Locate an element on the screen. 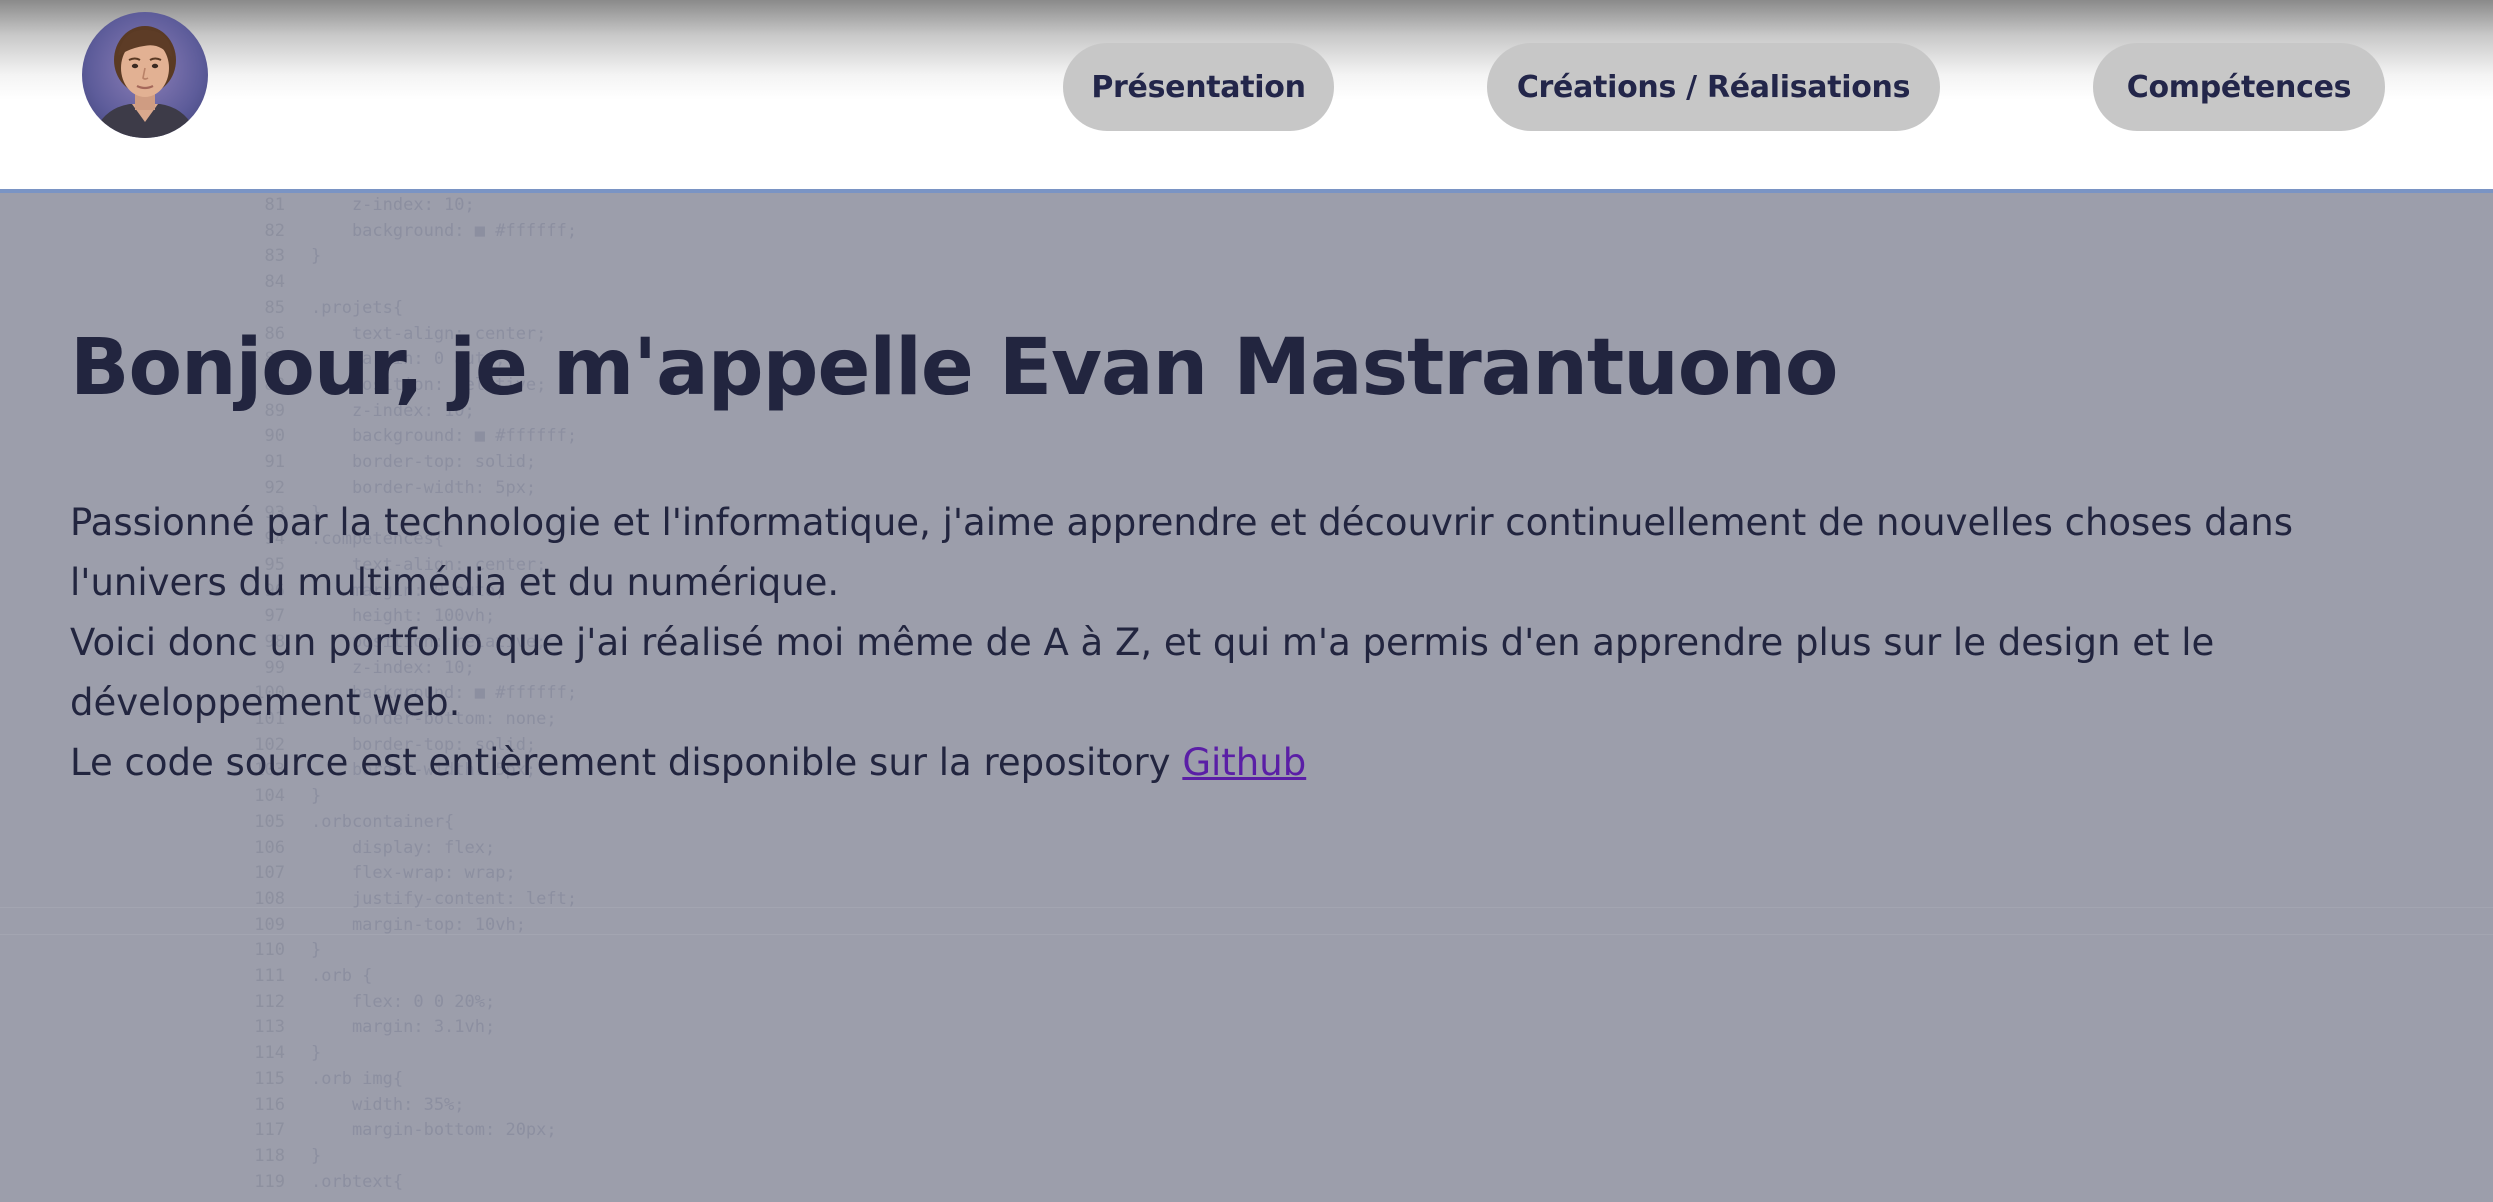 The image size is (2493, 1202). background-code-line-number: 118 is located at coordinates (269, 1155).